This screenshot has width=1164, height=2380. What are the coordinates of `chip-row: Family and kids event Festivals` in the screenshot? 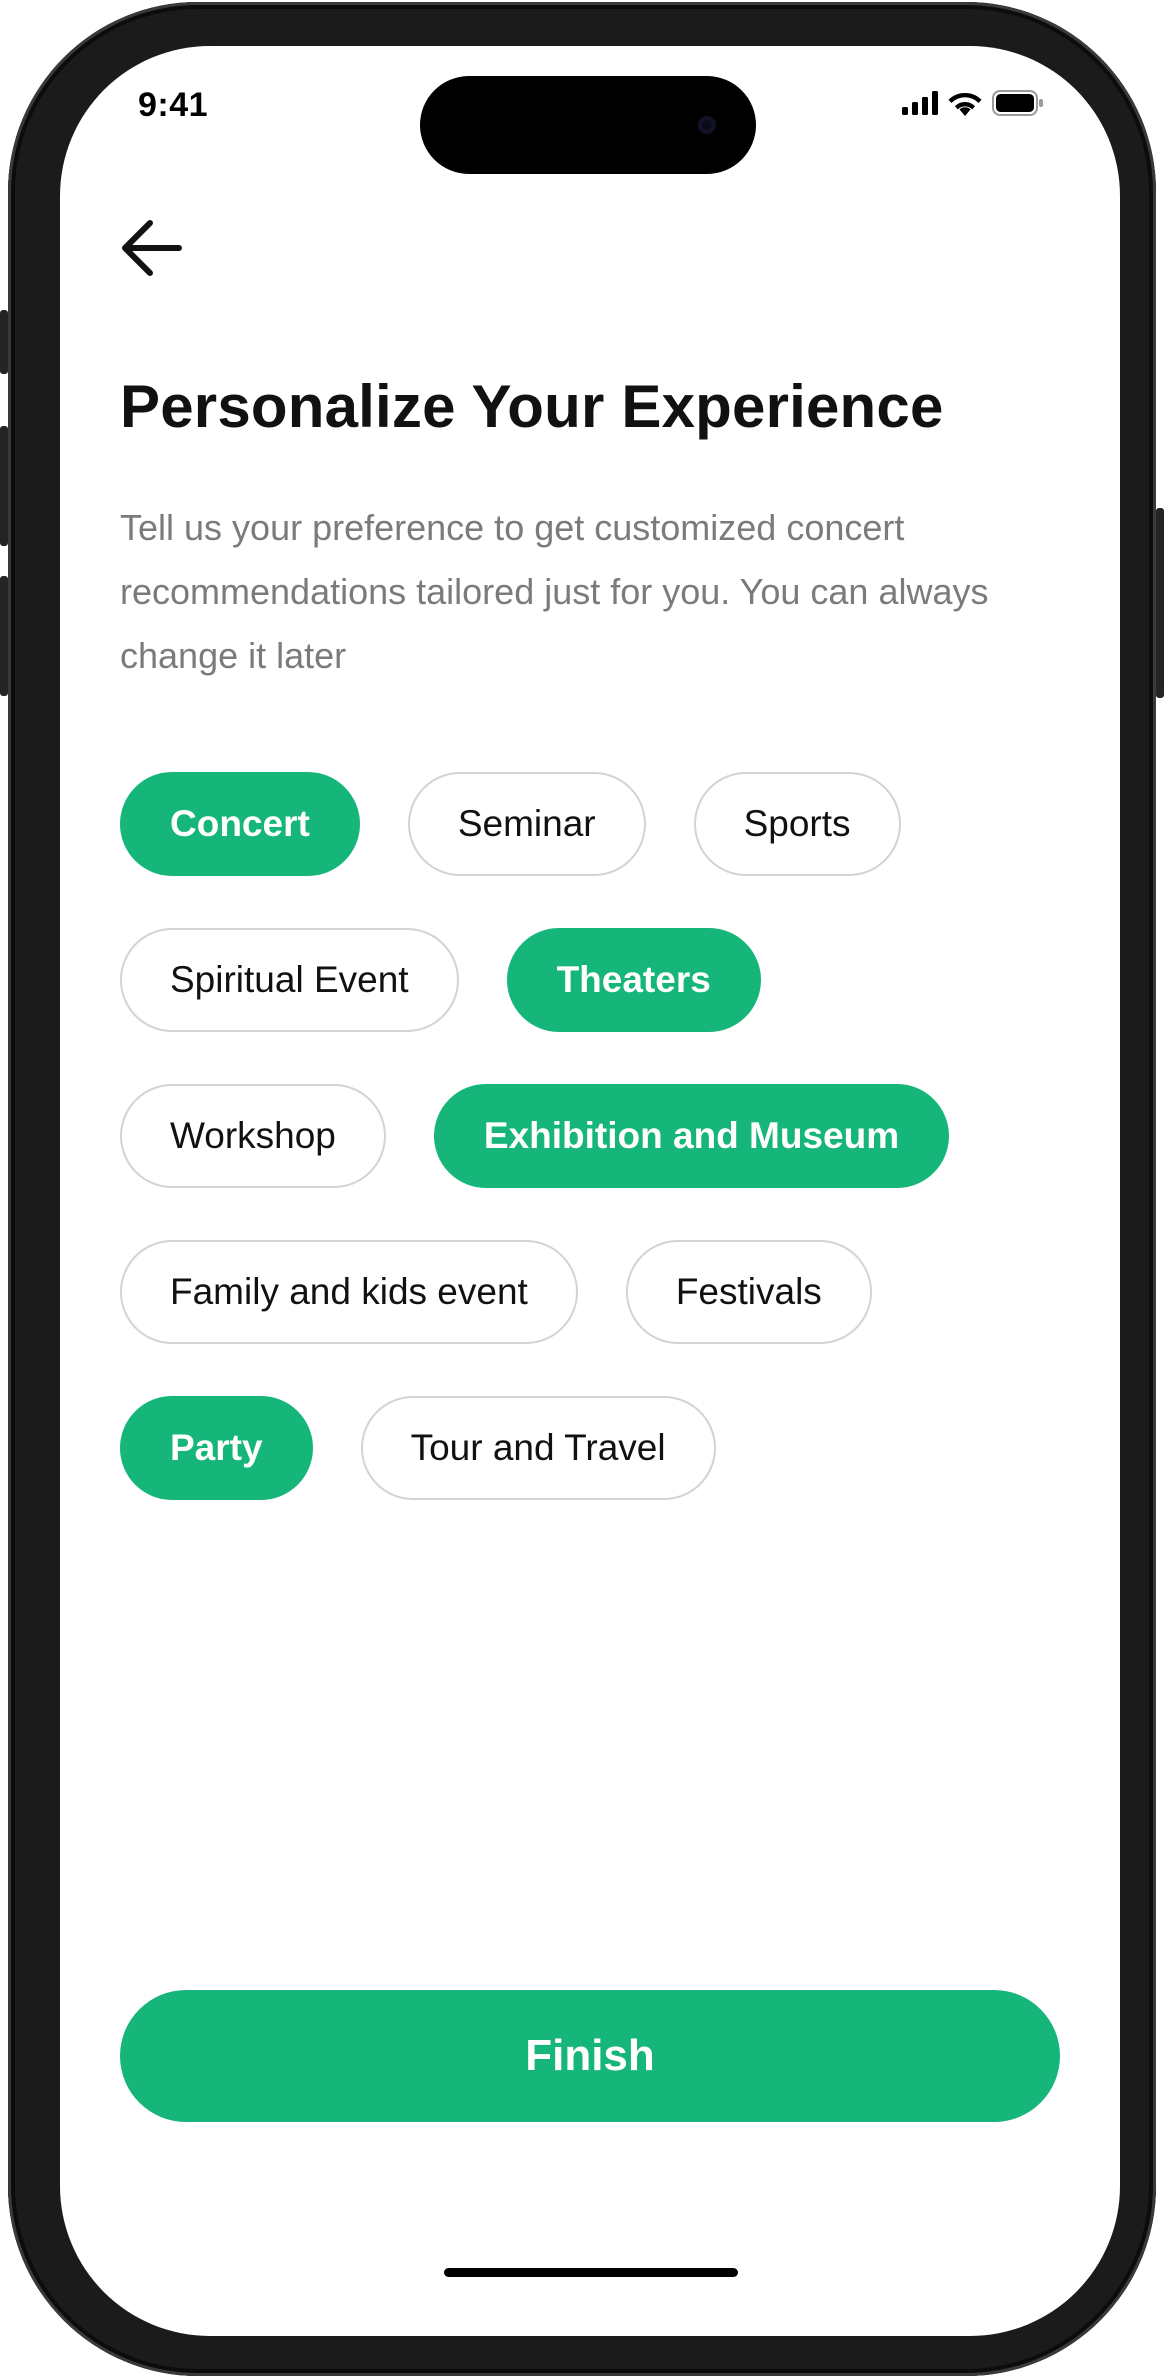 It's located at (600, 1292).